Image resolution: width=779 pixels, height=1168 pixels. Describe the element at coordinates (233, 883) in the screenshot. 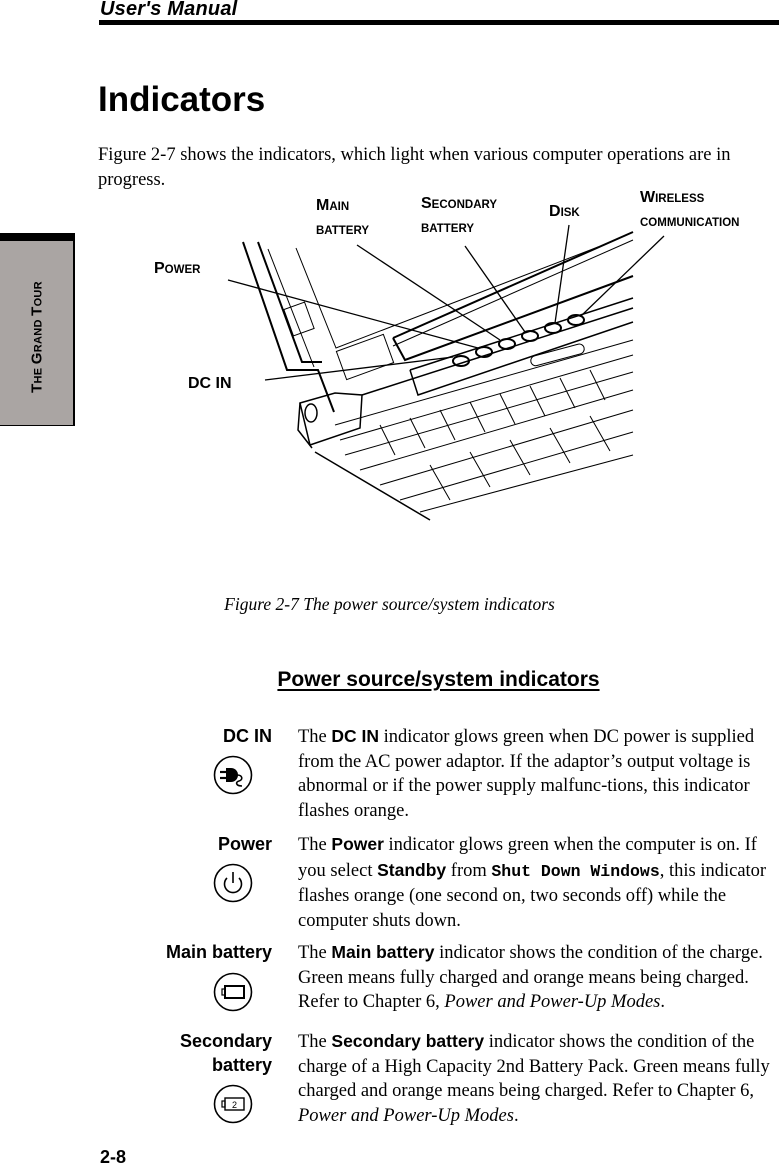

I see `power-icon` at that location.